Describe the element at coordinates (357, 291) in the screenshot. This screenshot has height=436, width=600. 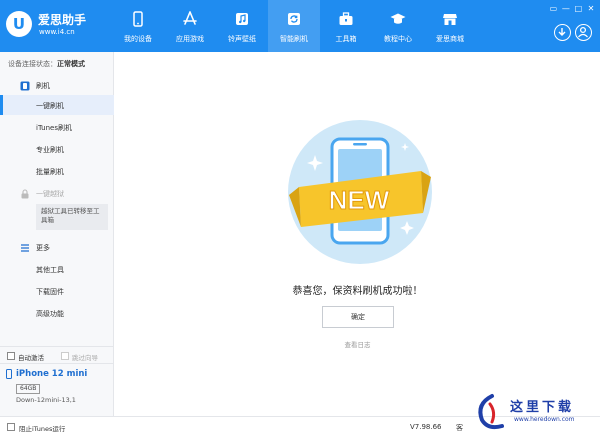
I see `success-message: 恭喜您，保资料刷机成功啦！` at that location.